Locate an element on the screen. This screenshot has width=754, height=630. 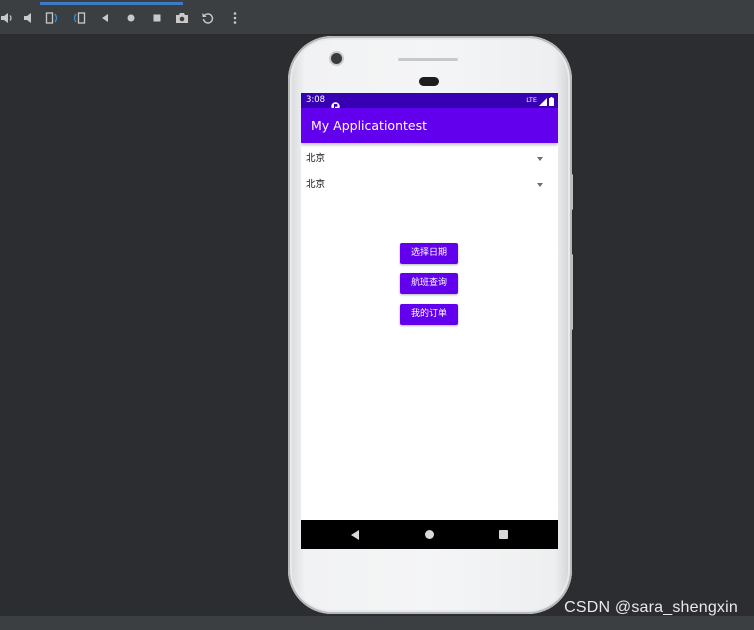
back-icon is located at coordinates (105, 18).